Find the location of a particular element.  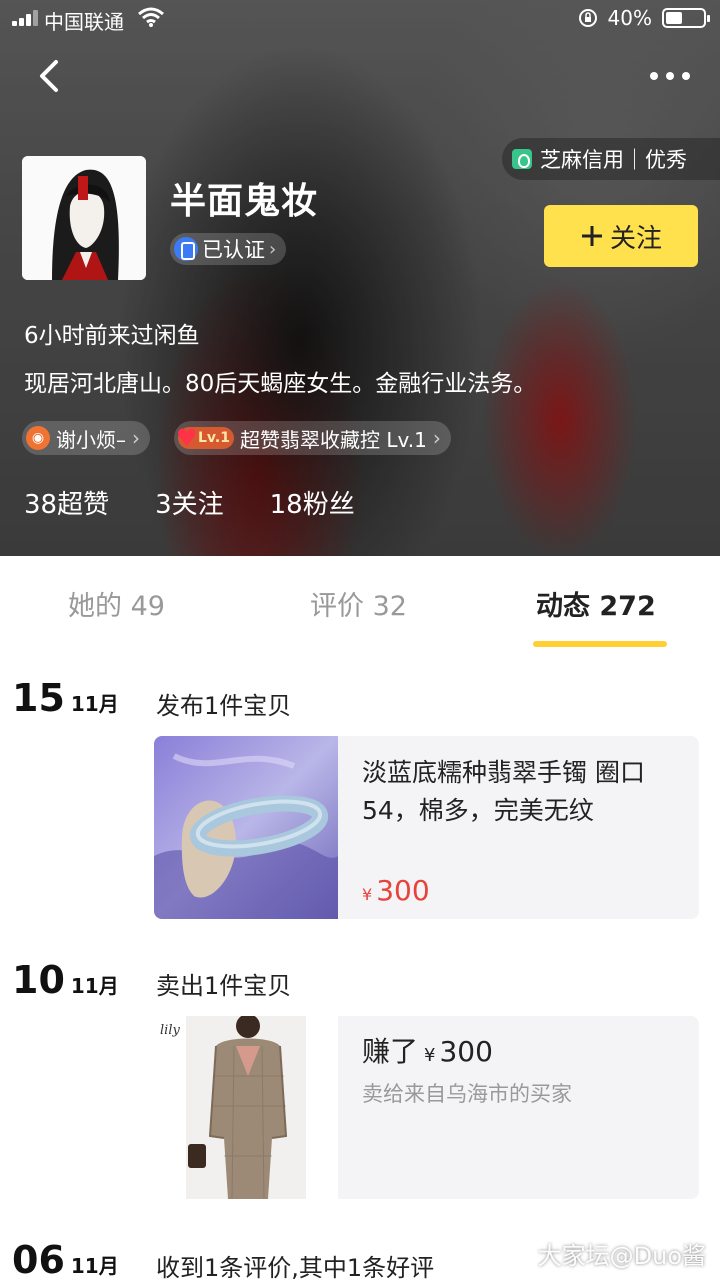

last-visit-text: 6小时前来过闲鱼 is located at coordinates (112, 336).